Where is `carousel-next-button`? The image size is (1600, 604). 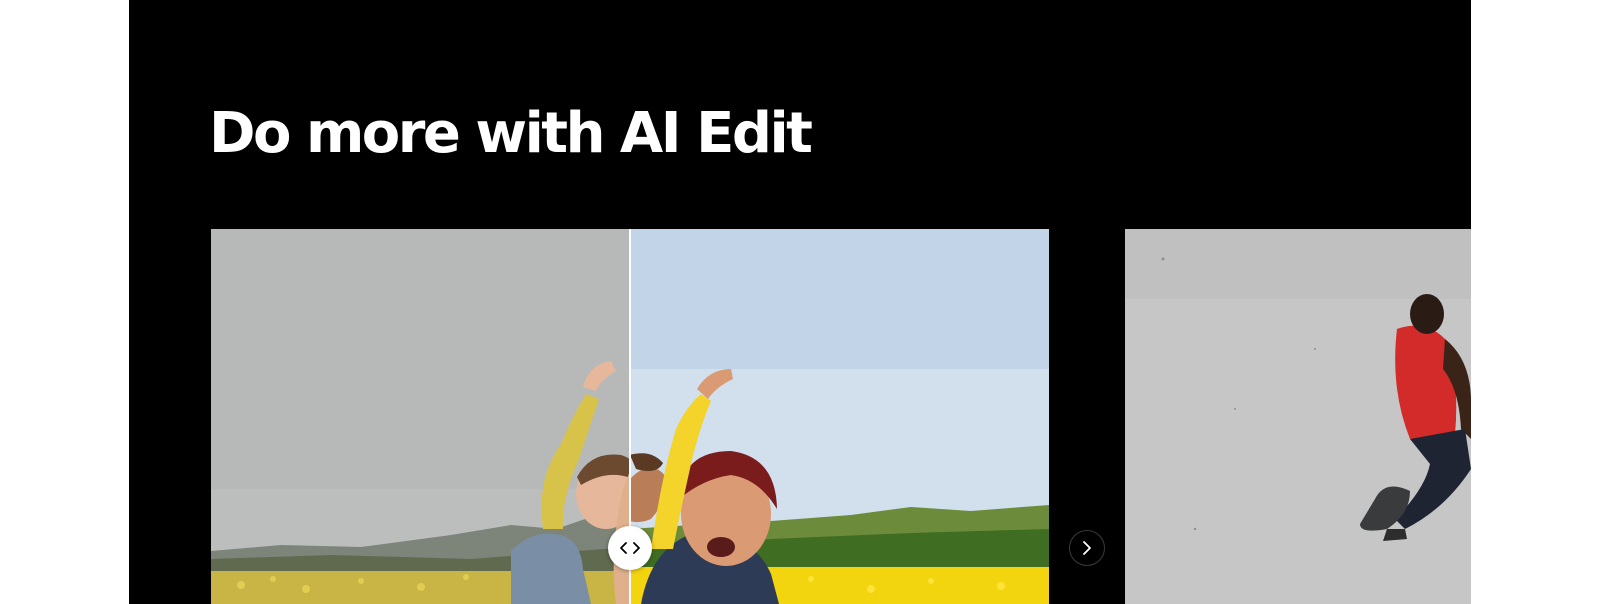
carousel-next-button is located at coordinates (1087, 548).